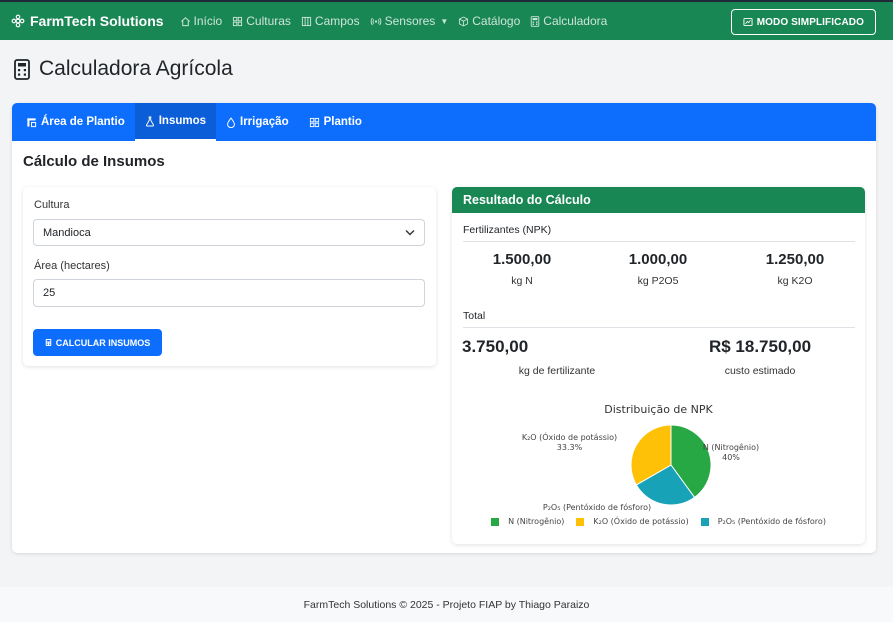  I want to click on legend-label: P₂O₅ (Pentóxido de fósforo), so click(771, 521).